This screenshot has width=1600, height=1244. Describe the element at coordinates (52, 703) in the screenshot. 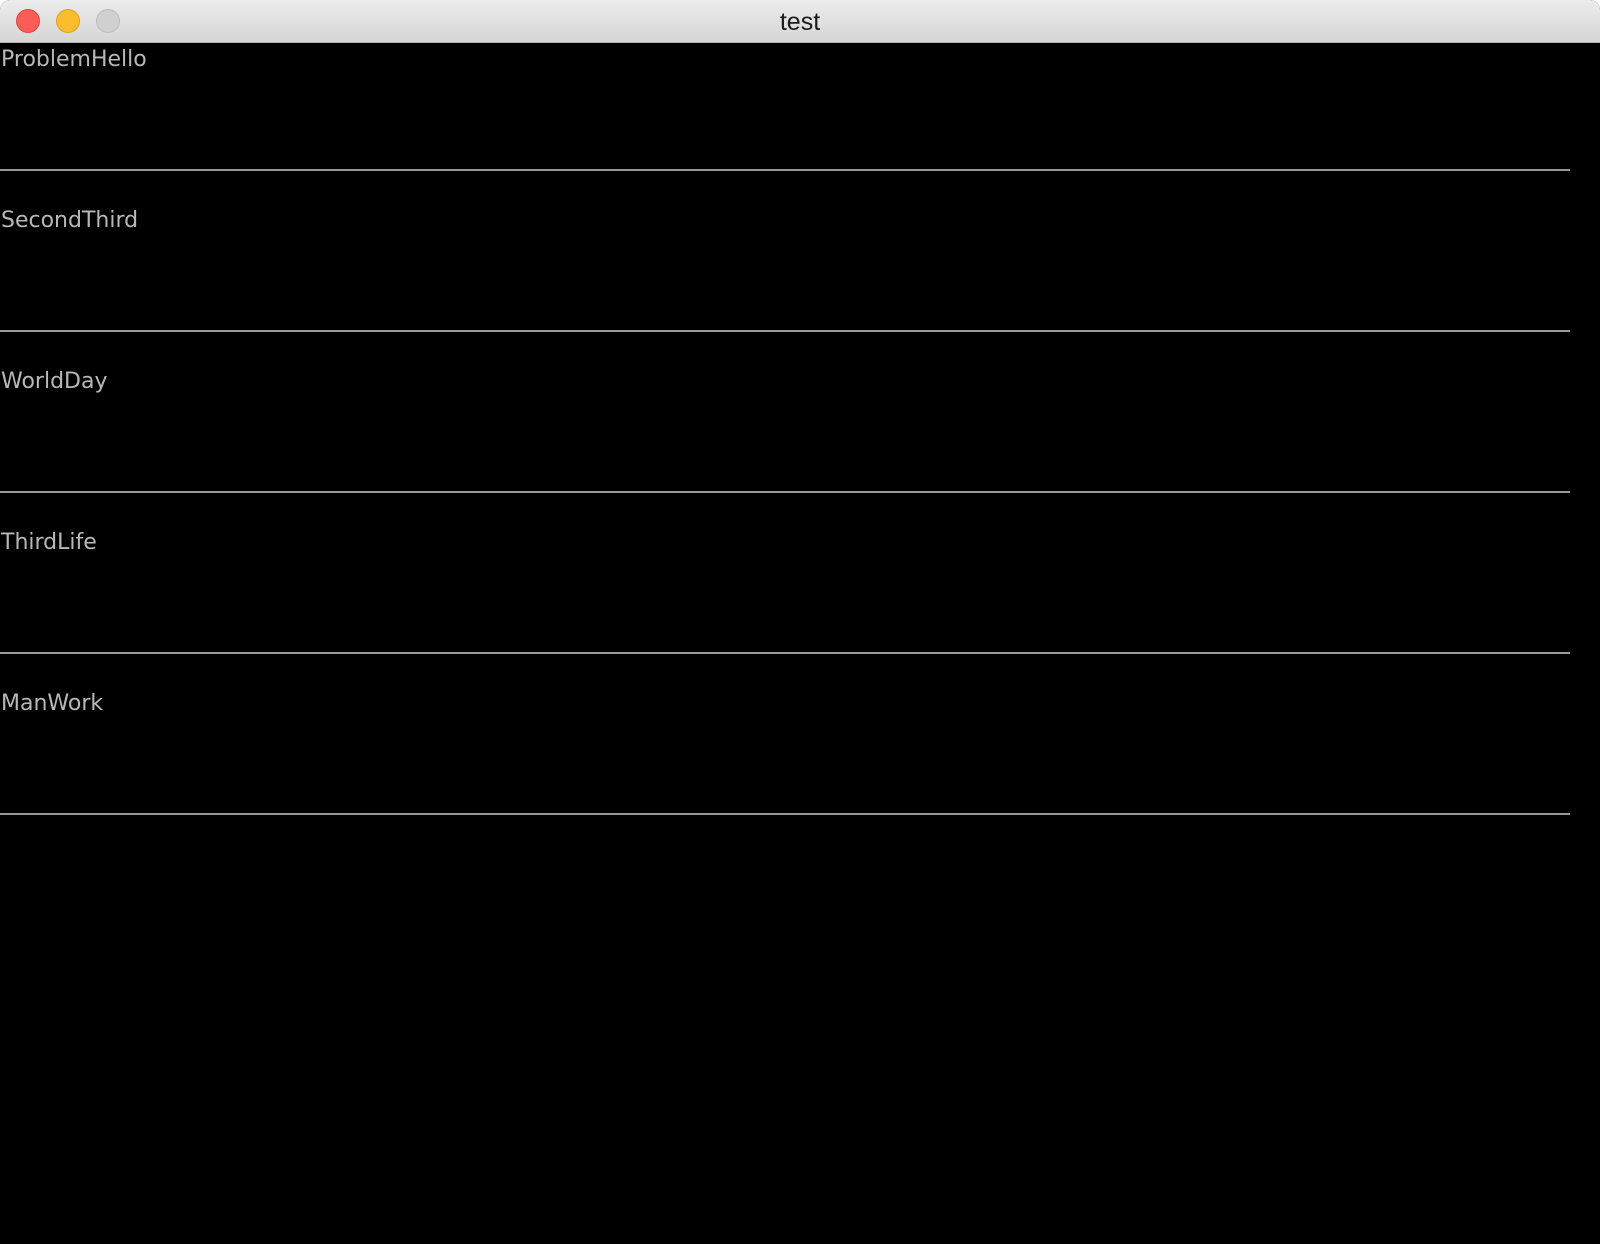

I see `list-item-label: ManWork` at that location.